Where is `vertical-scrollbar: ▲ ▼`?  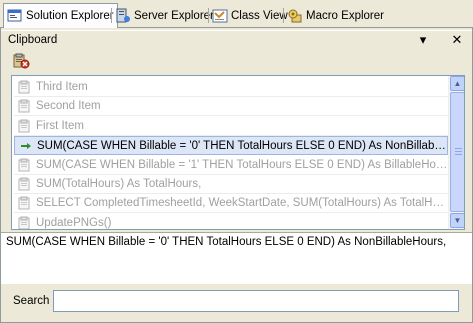
vertical-scrollbar: ▲ ▼ is located at coordinates (456, 152).